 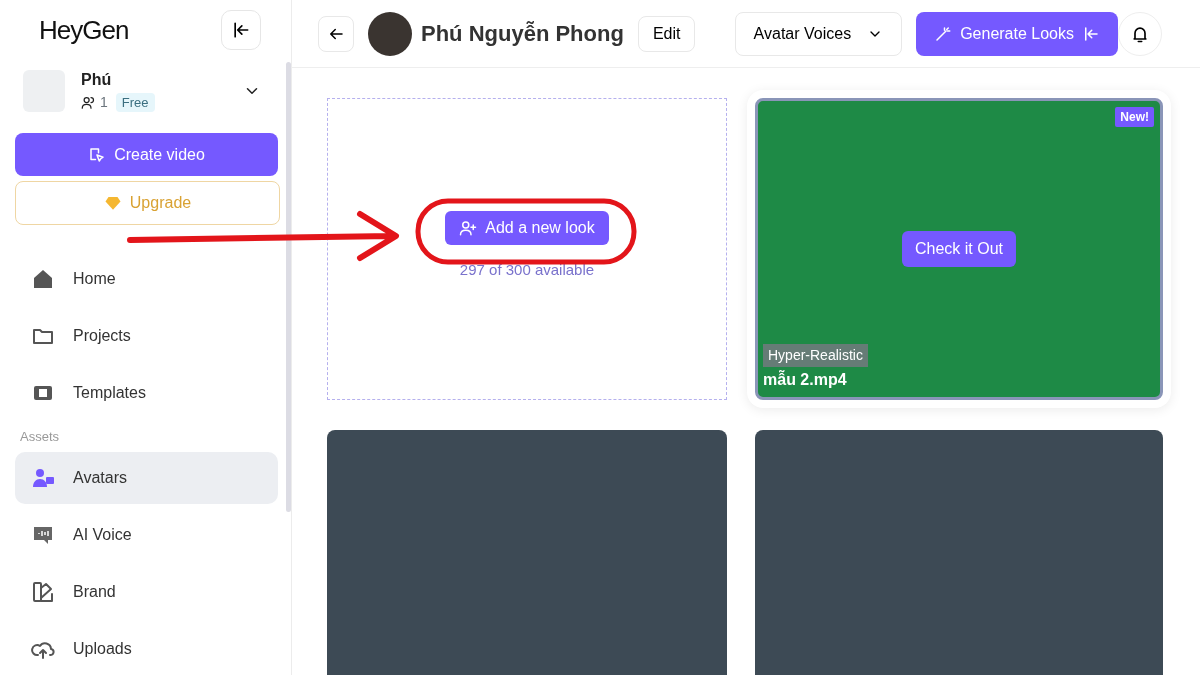 I want to click on logo: HeyGen, so click(x=84, y=30).